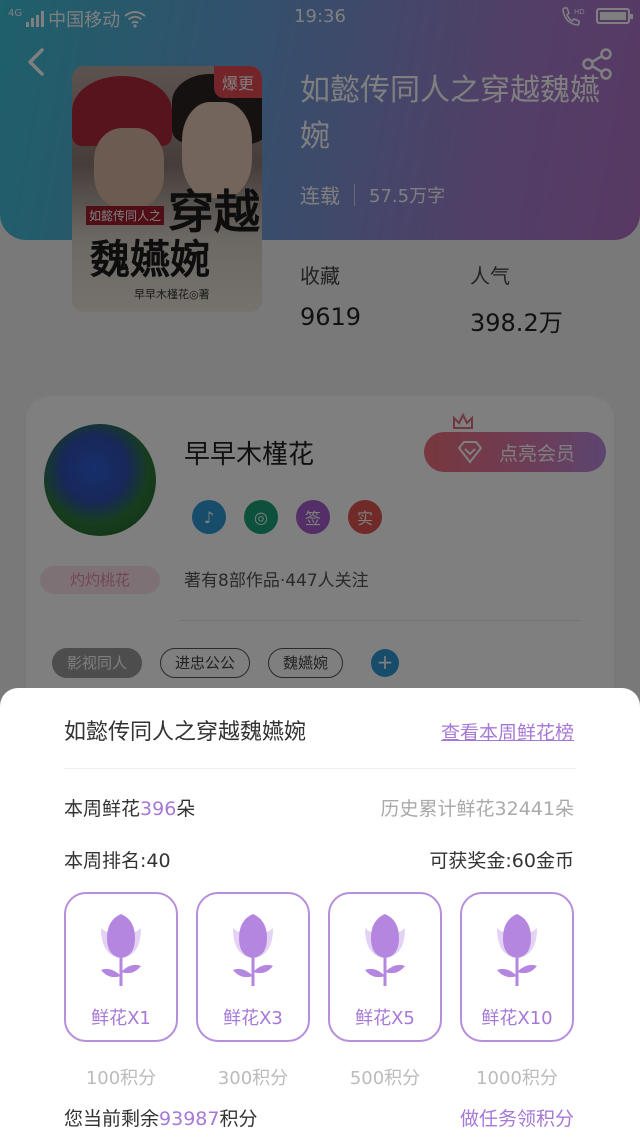 The image size is (640, 1138). Describe the element at coordinates (501, 861) in the screenshot. I see `reward-info: 可获奖金:60金币` at that location.